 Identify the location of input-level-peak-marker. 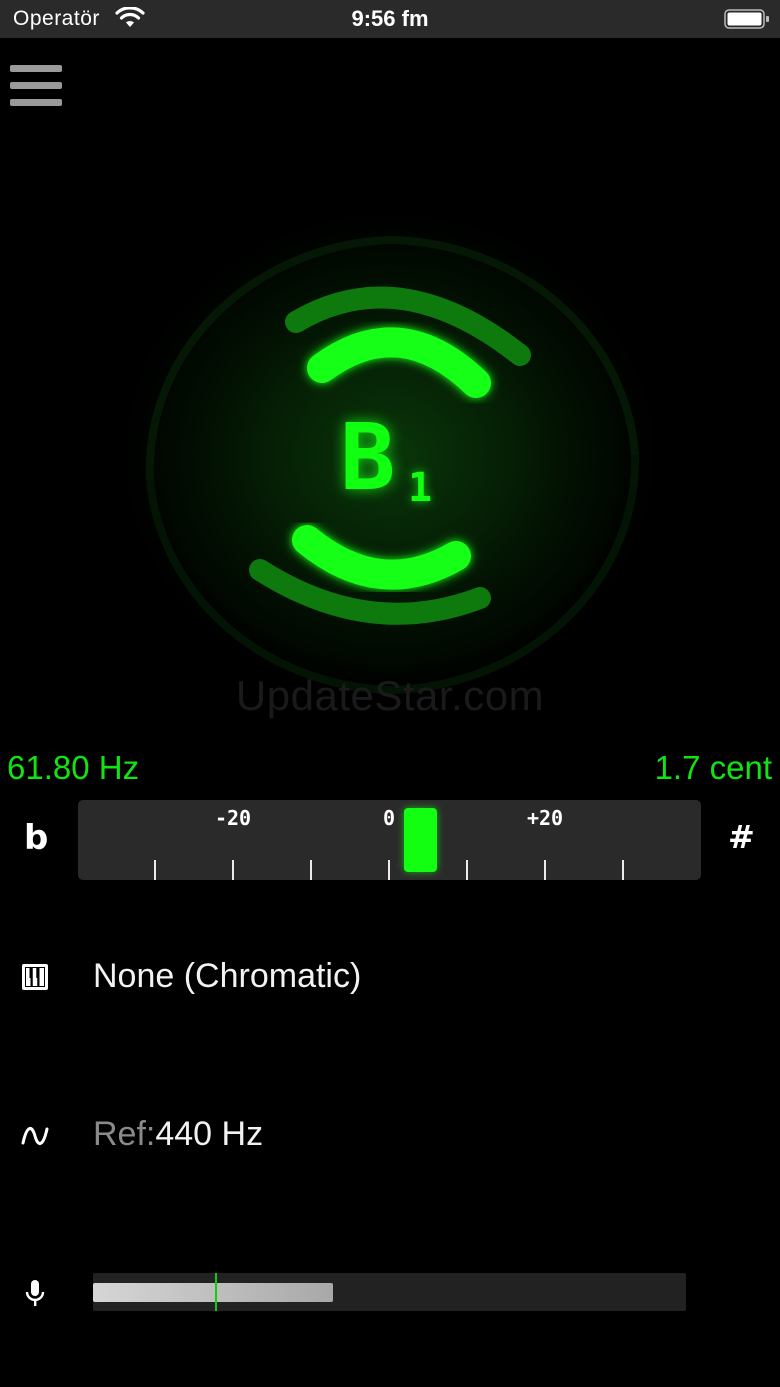
(215, 1292).